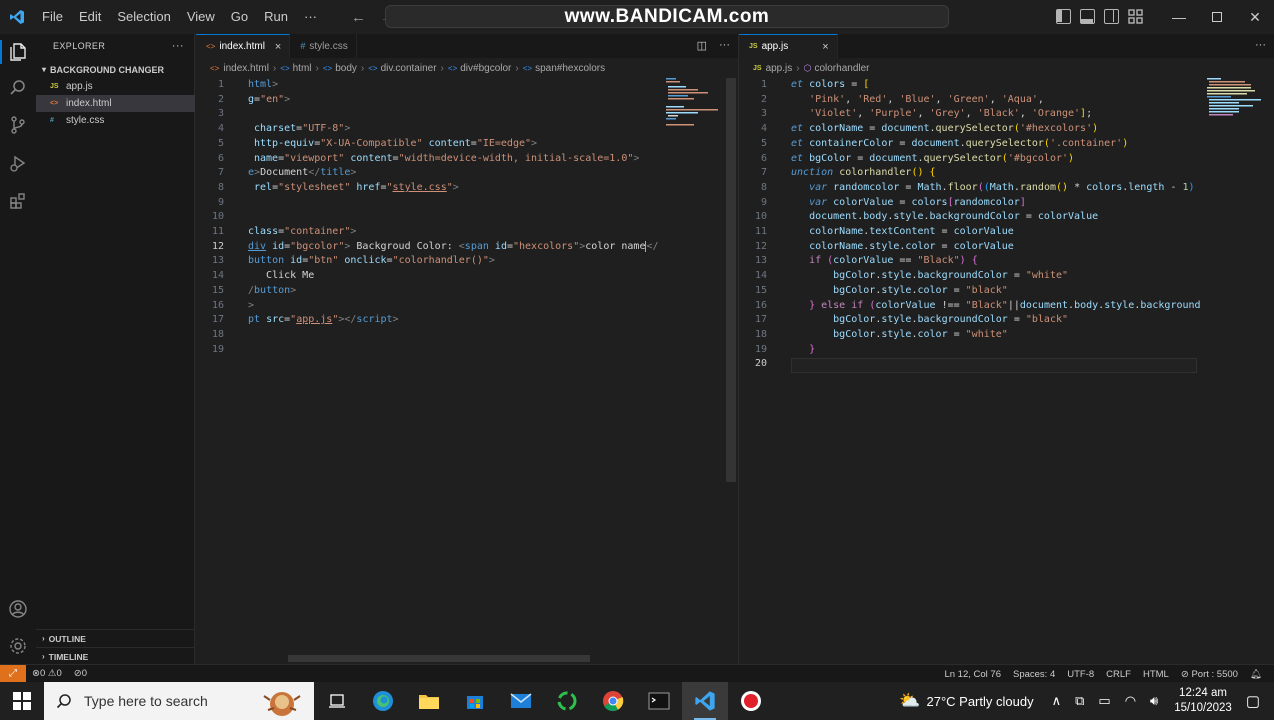  What do you see at coordinates (323, 46) in the screenshot?
I see `tab-style-css: # style.css` at bounding box center [323, 46].